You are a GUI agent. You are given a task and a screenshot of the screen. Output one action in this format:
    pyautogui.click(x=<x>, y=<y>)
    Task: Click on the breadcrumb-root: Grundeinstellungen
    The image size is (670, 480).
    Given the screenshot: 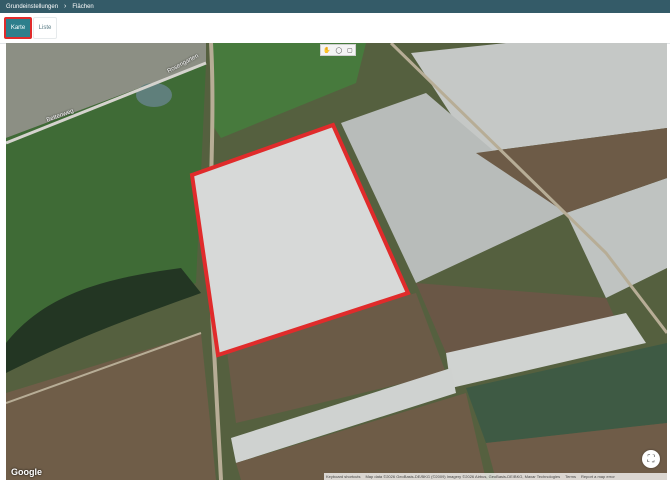 What is the action you would take?
    pyautogui.click(x=32, y=7)
    